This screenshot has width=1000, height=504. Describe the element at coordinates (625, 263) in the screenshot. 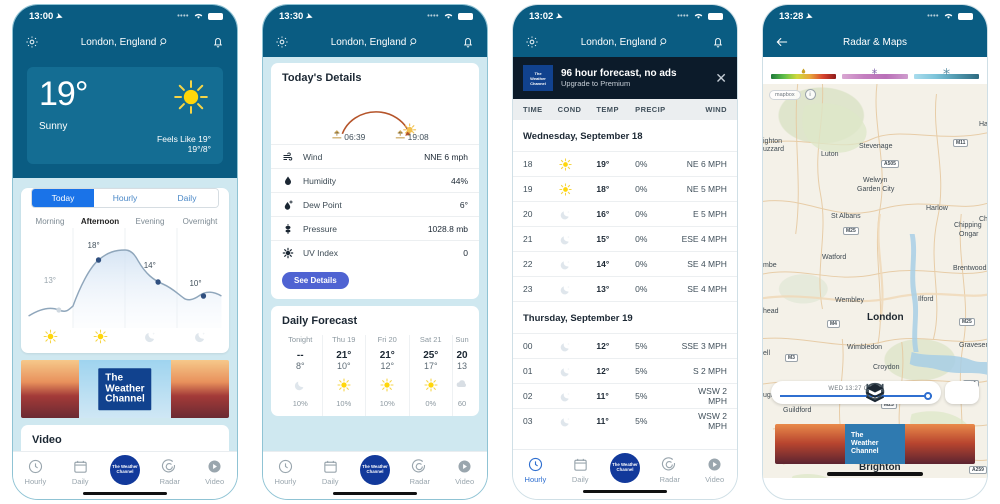

I see `table-row: 22 14° 0% SE 4 MPH` at that location.